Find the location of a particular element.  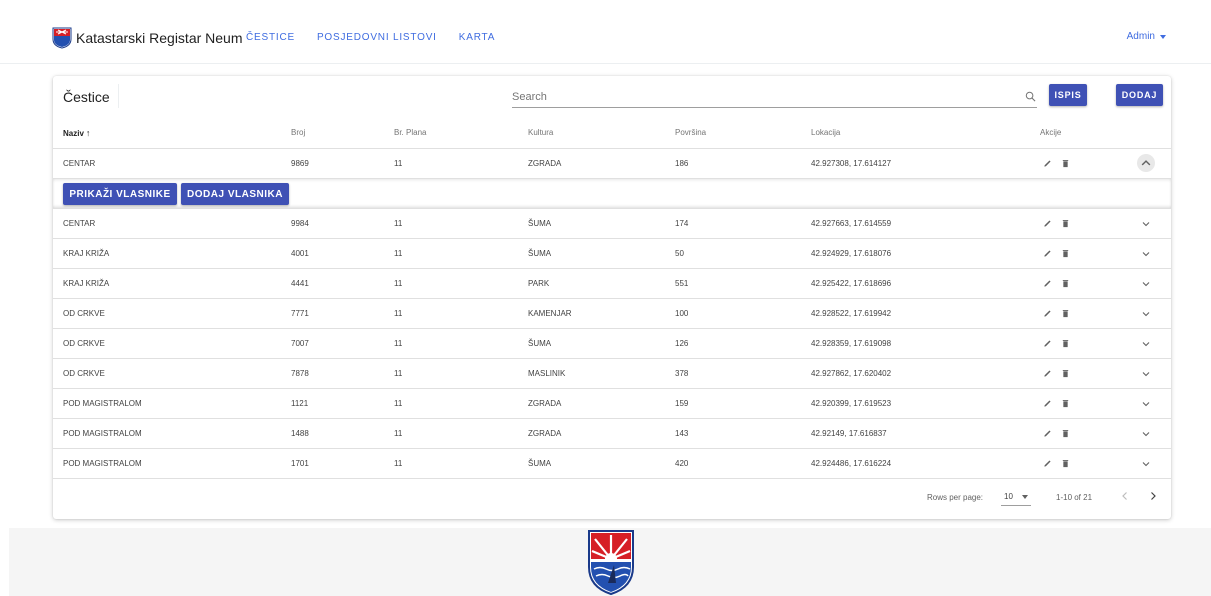

cell-naziv: CENTAR is located at coordinates (79, 163).